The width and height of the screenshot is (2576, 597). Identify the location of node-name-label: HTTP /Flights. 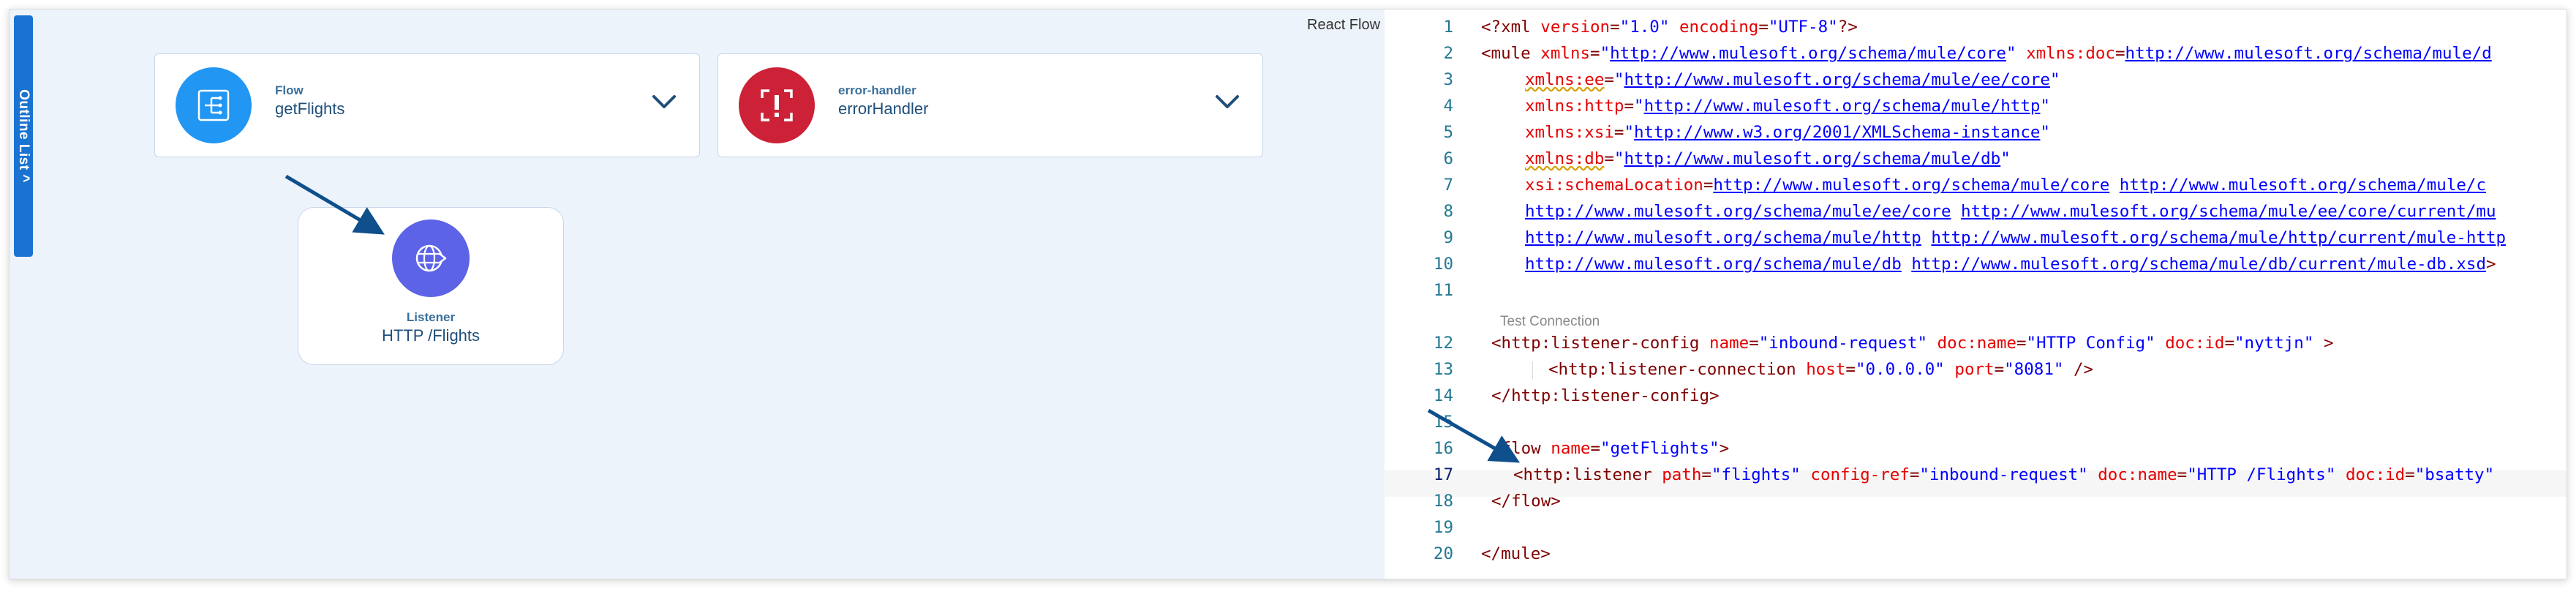
(431, 335).